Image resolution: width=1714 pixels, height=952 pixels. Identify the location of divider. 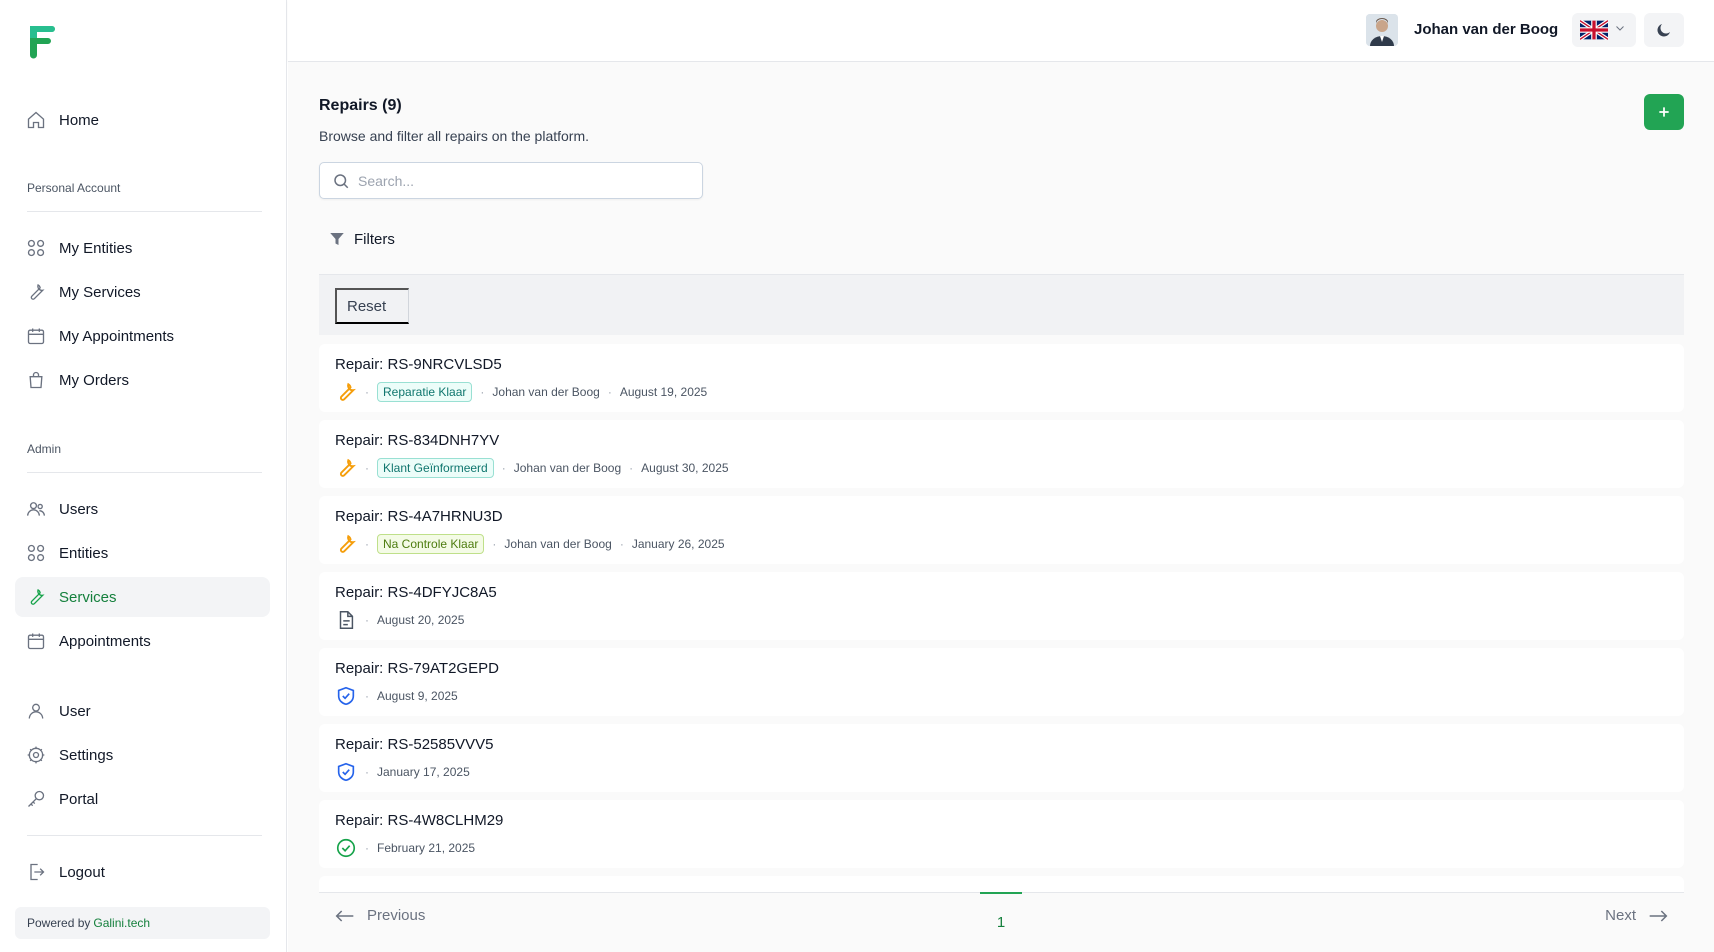
(144, 472).